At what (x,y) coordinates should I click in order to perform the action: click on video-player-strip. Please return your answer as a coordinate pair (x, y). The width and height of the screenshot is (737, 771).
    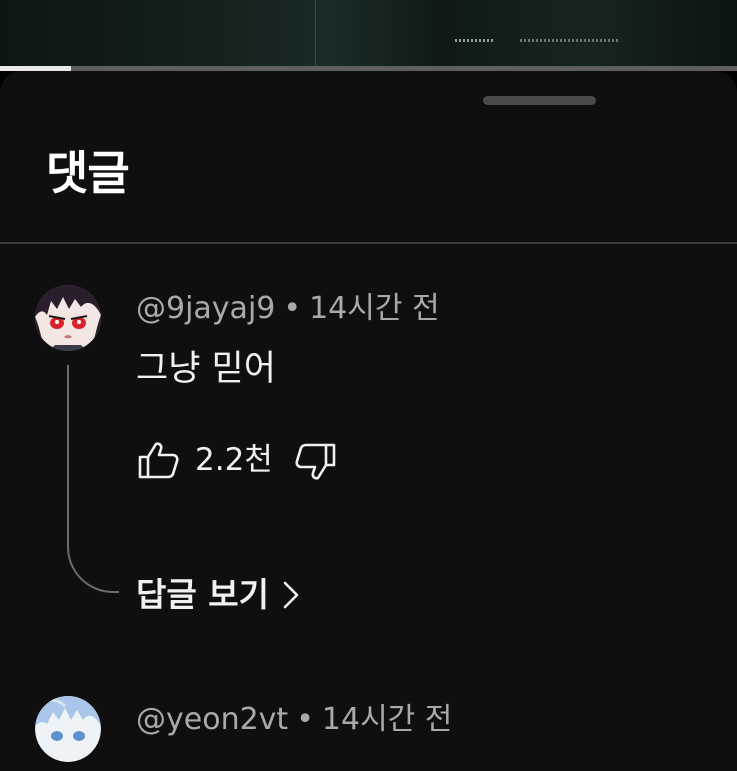
    Looking at the image, I should click on (368, 33).